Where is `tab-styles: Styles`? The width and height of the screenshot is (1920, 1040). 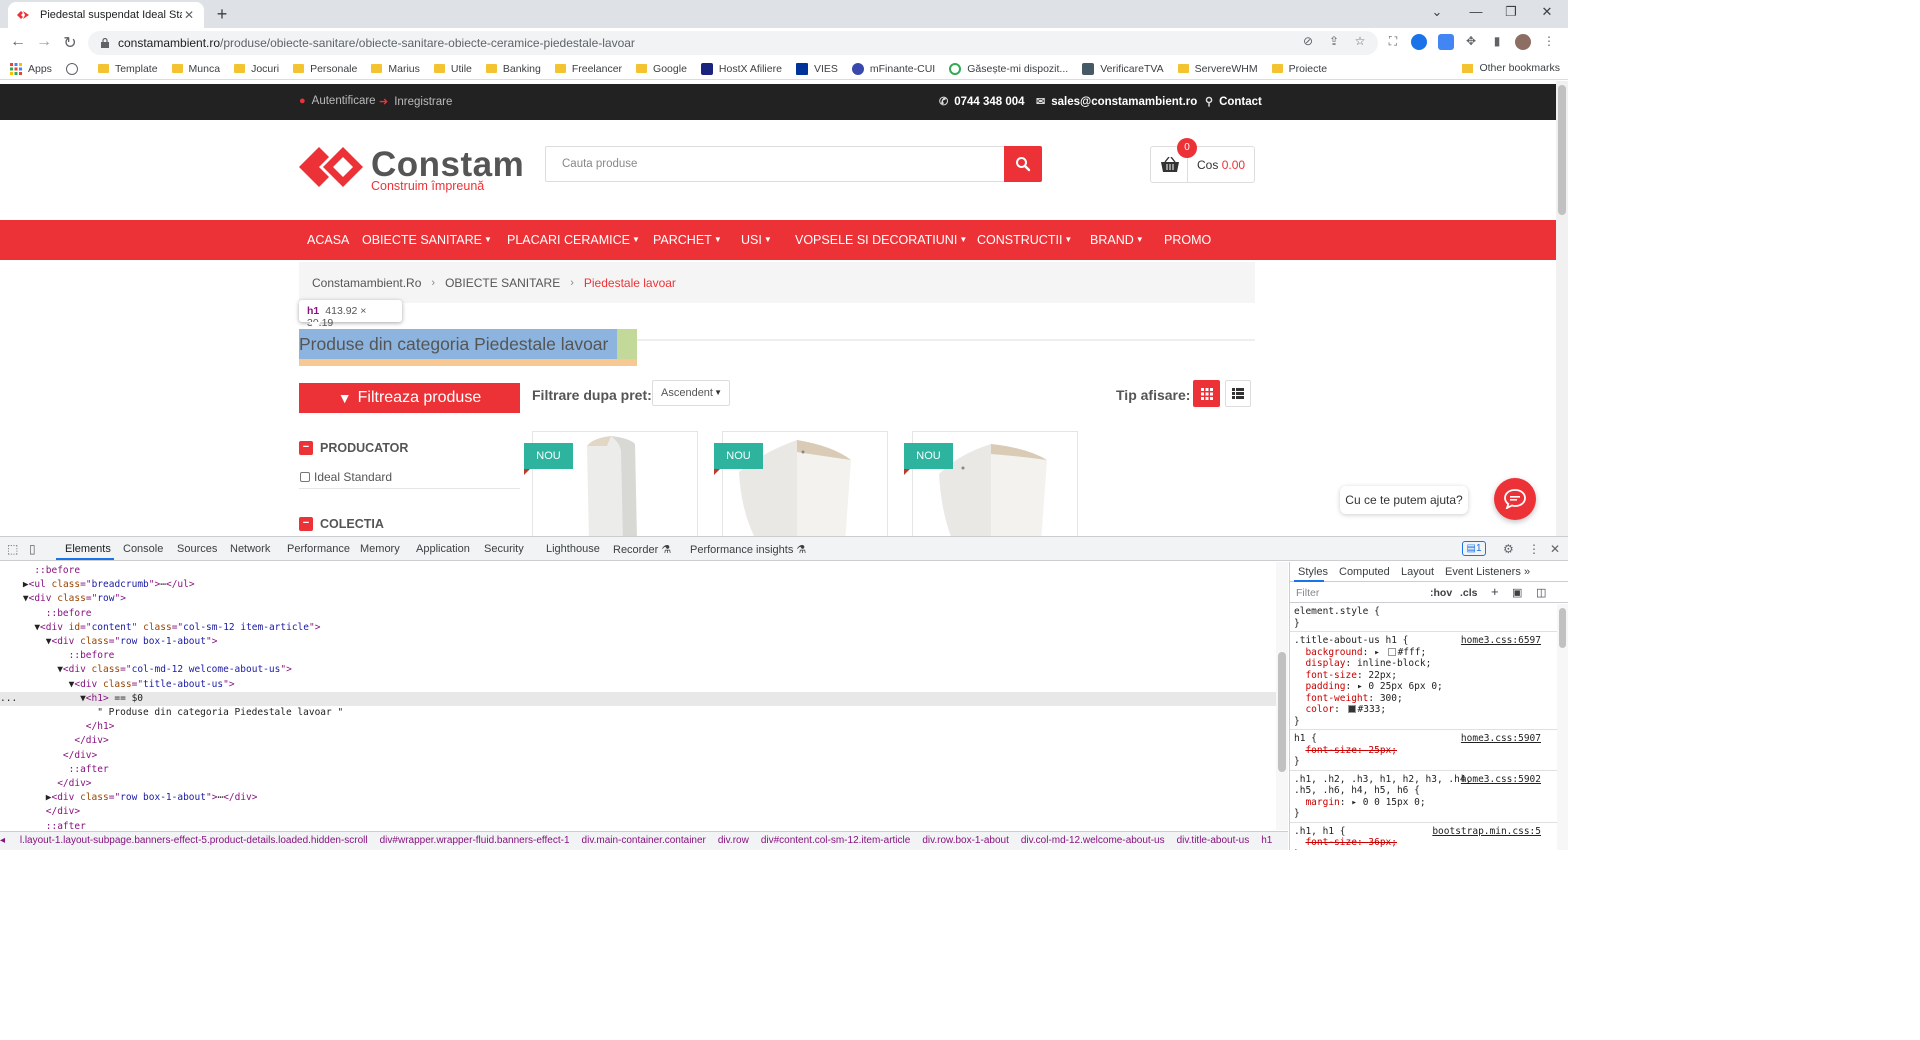
tab-styles: Styles is located at coordinates (1313, 572).